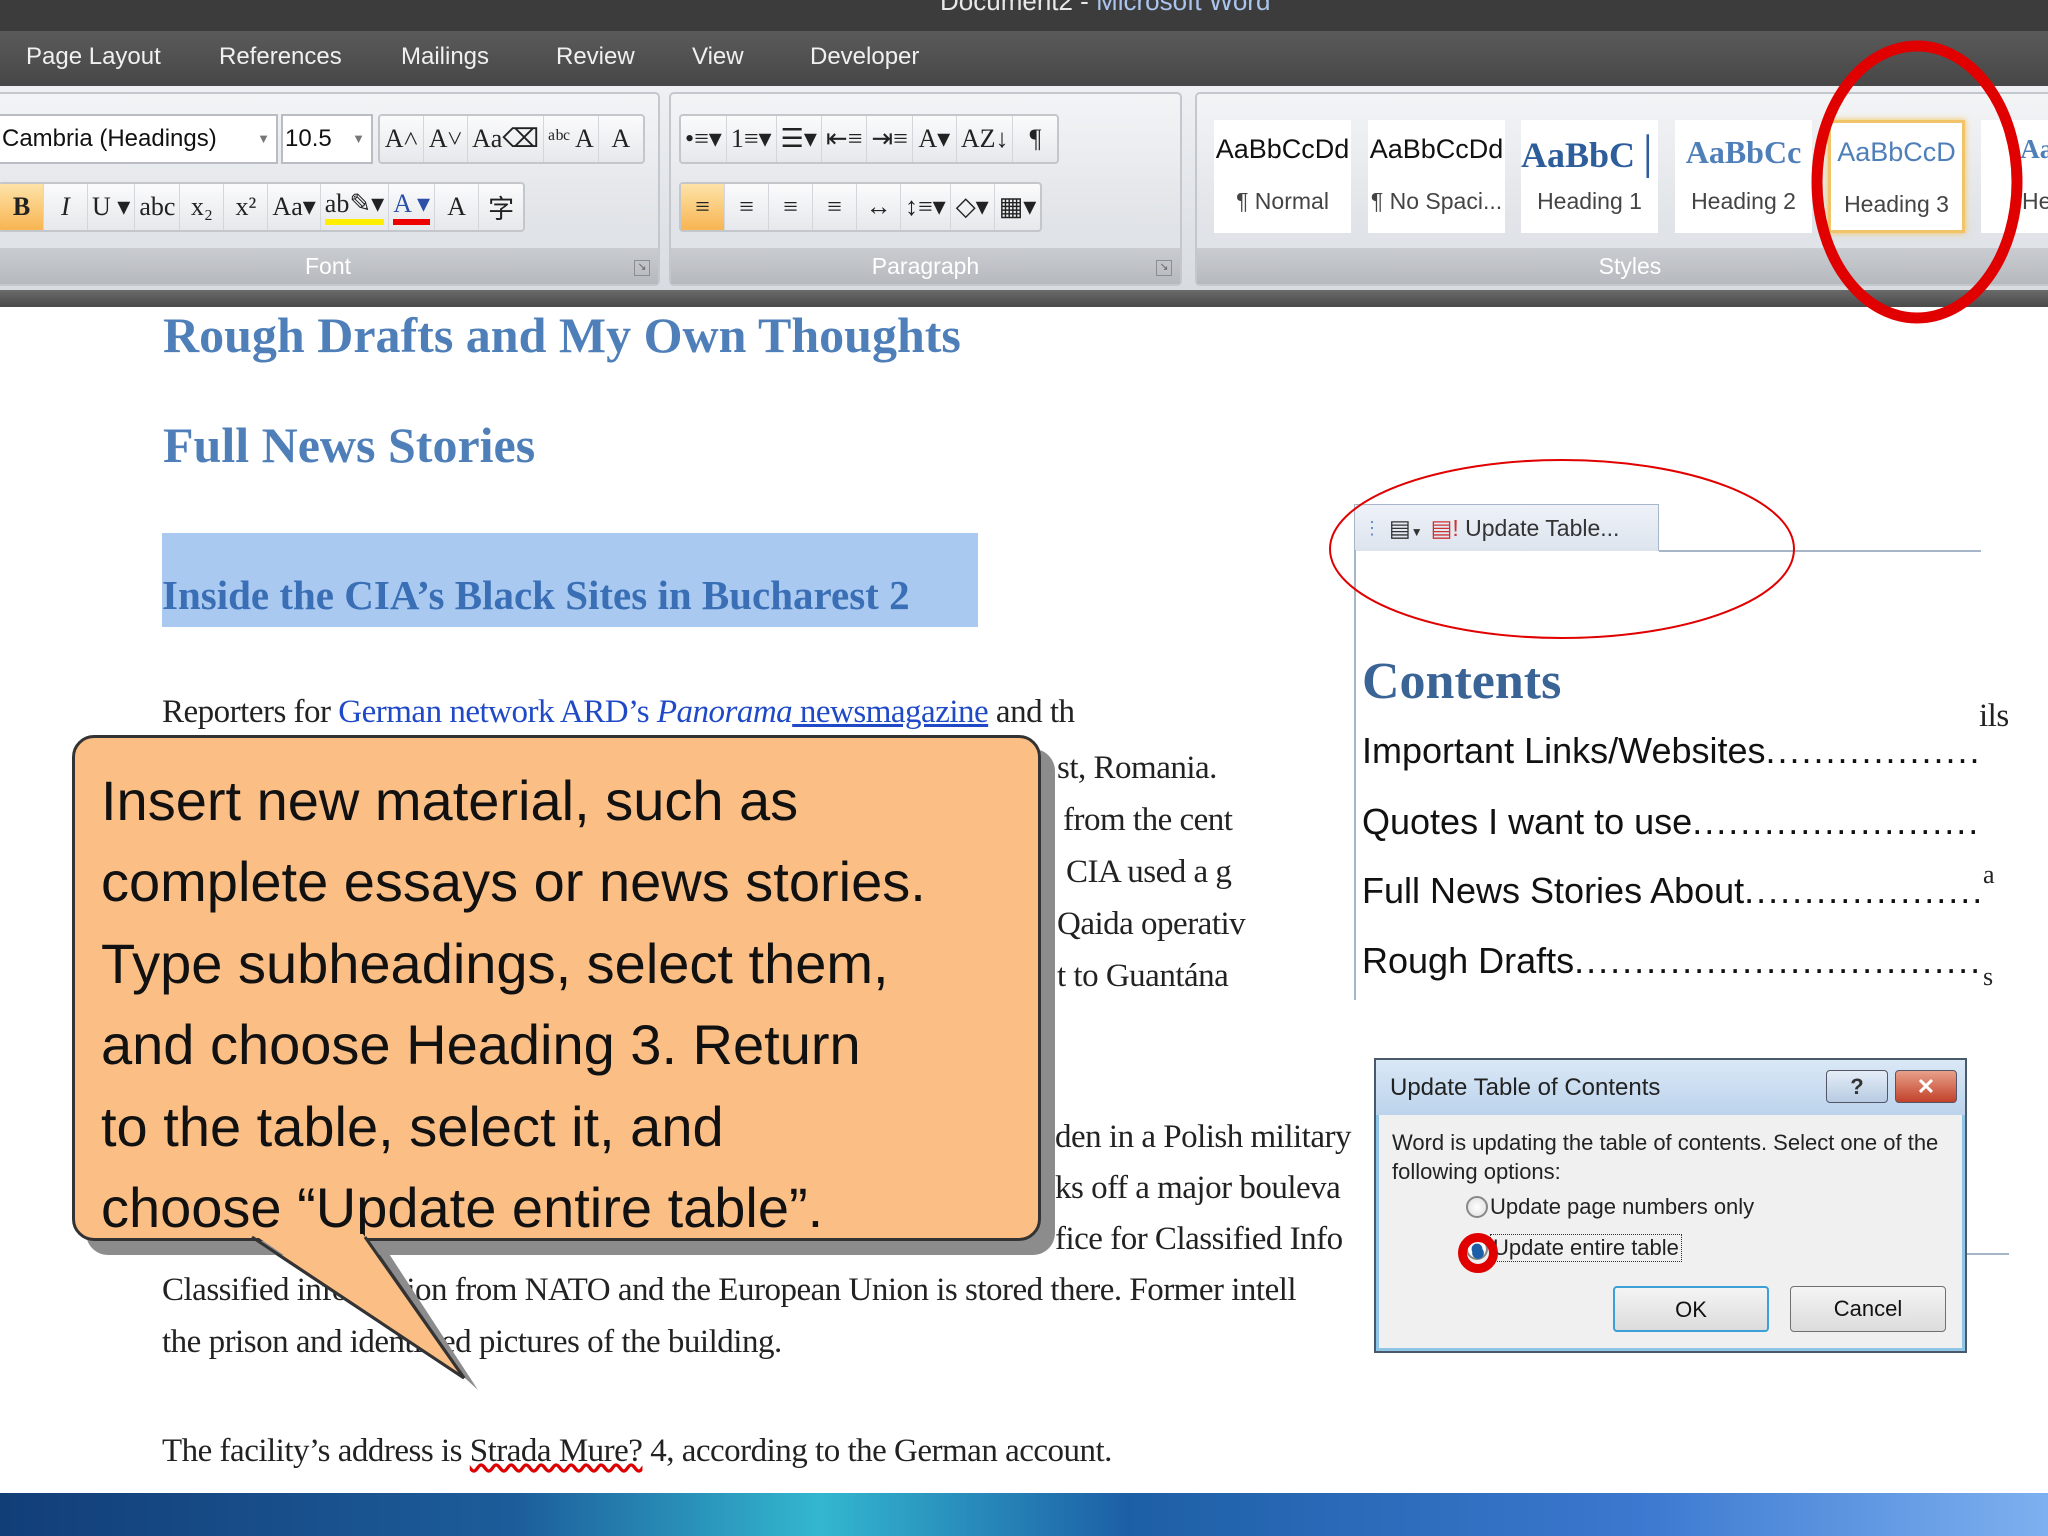 This screenshot has width=2048, height=1536. Describe the element at coordinates (1024, 1514) in the screenshot. I see `taskbar` at that location.